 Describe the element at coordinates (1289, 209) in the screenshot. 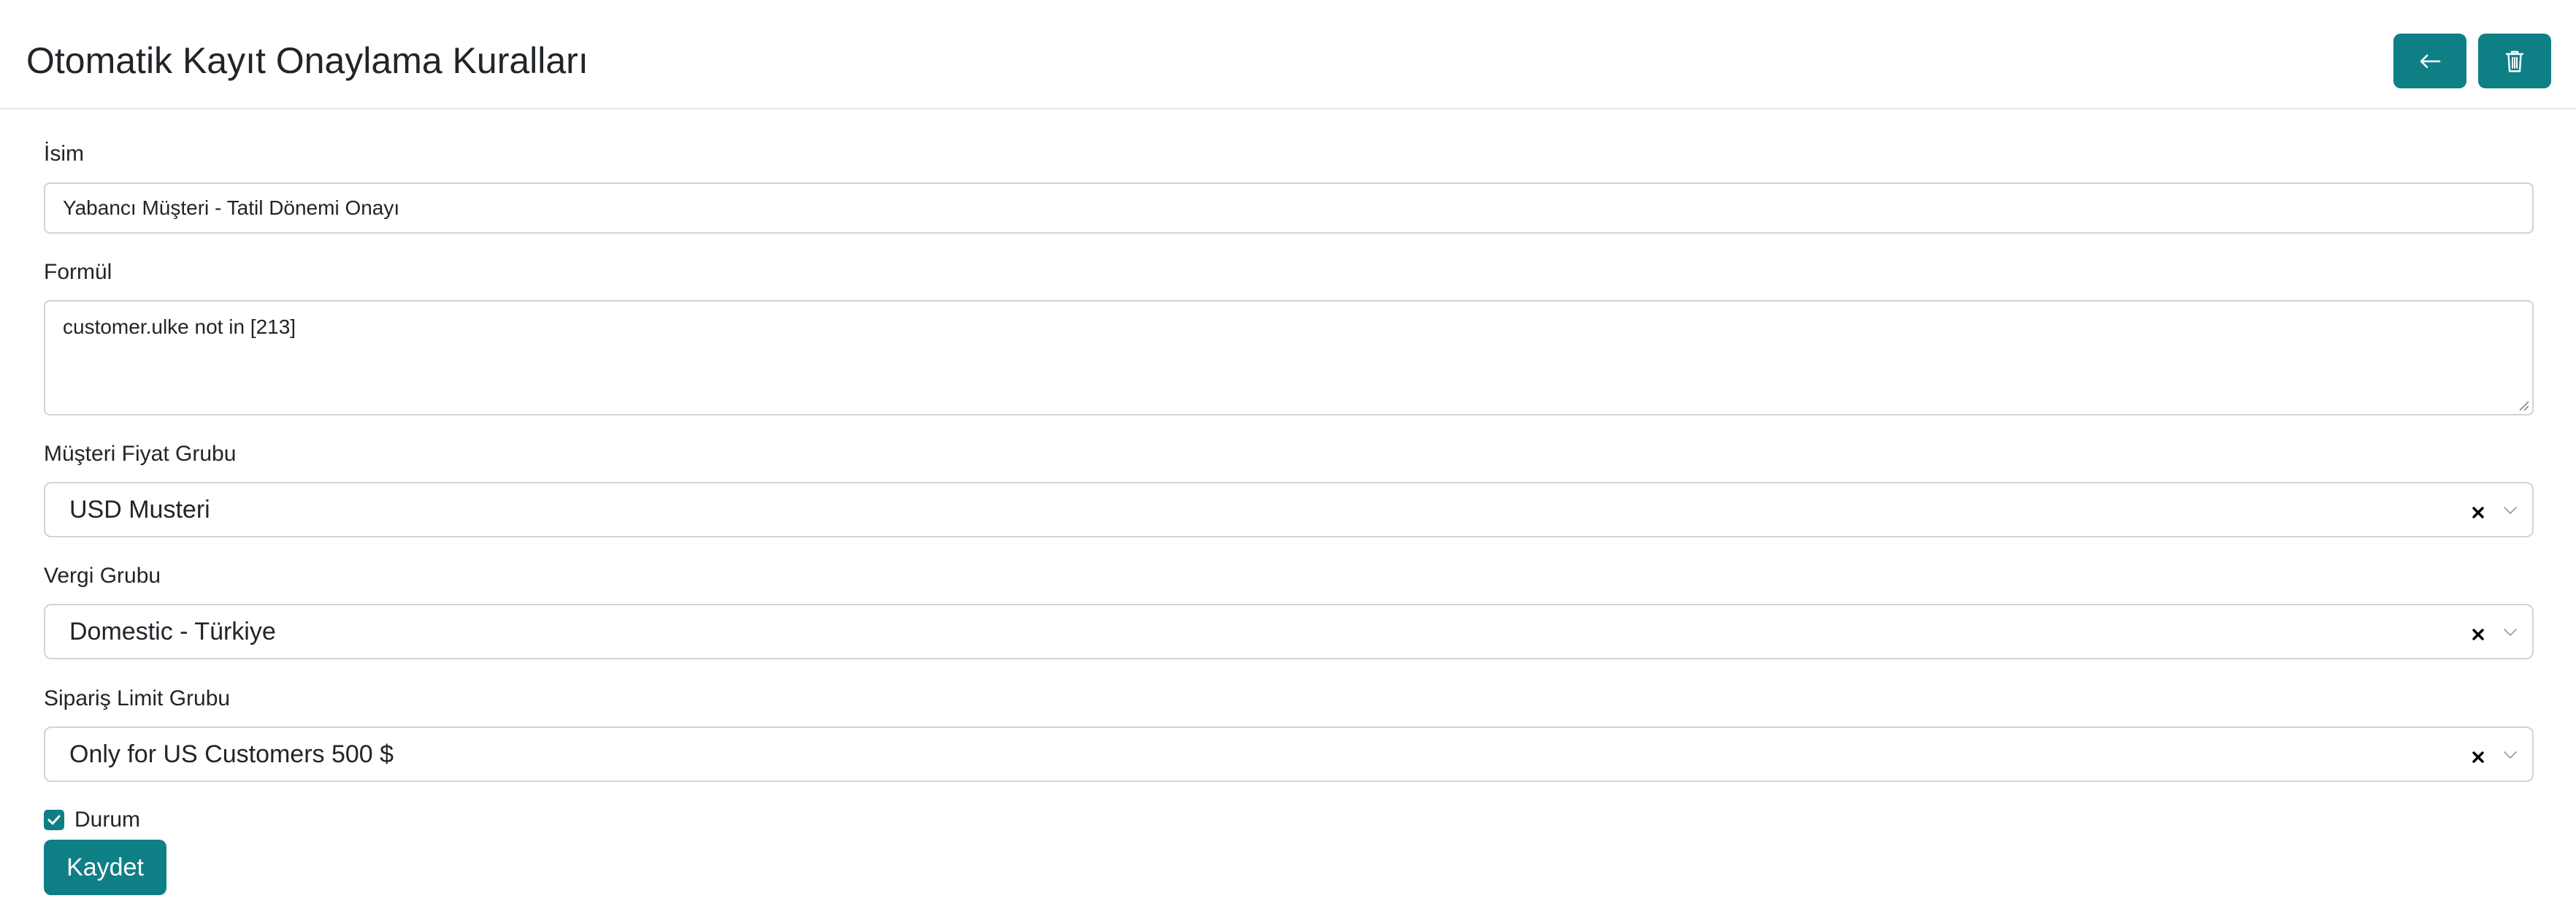

I see `name-input` at that location.